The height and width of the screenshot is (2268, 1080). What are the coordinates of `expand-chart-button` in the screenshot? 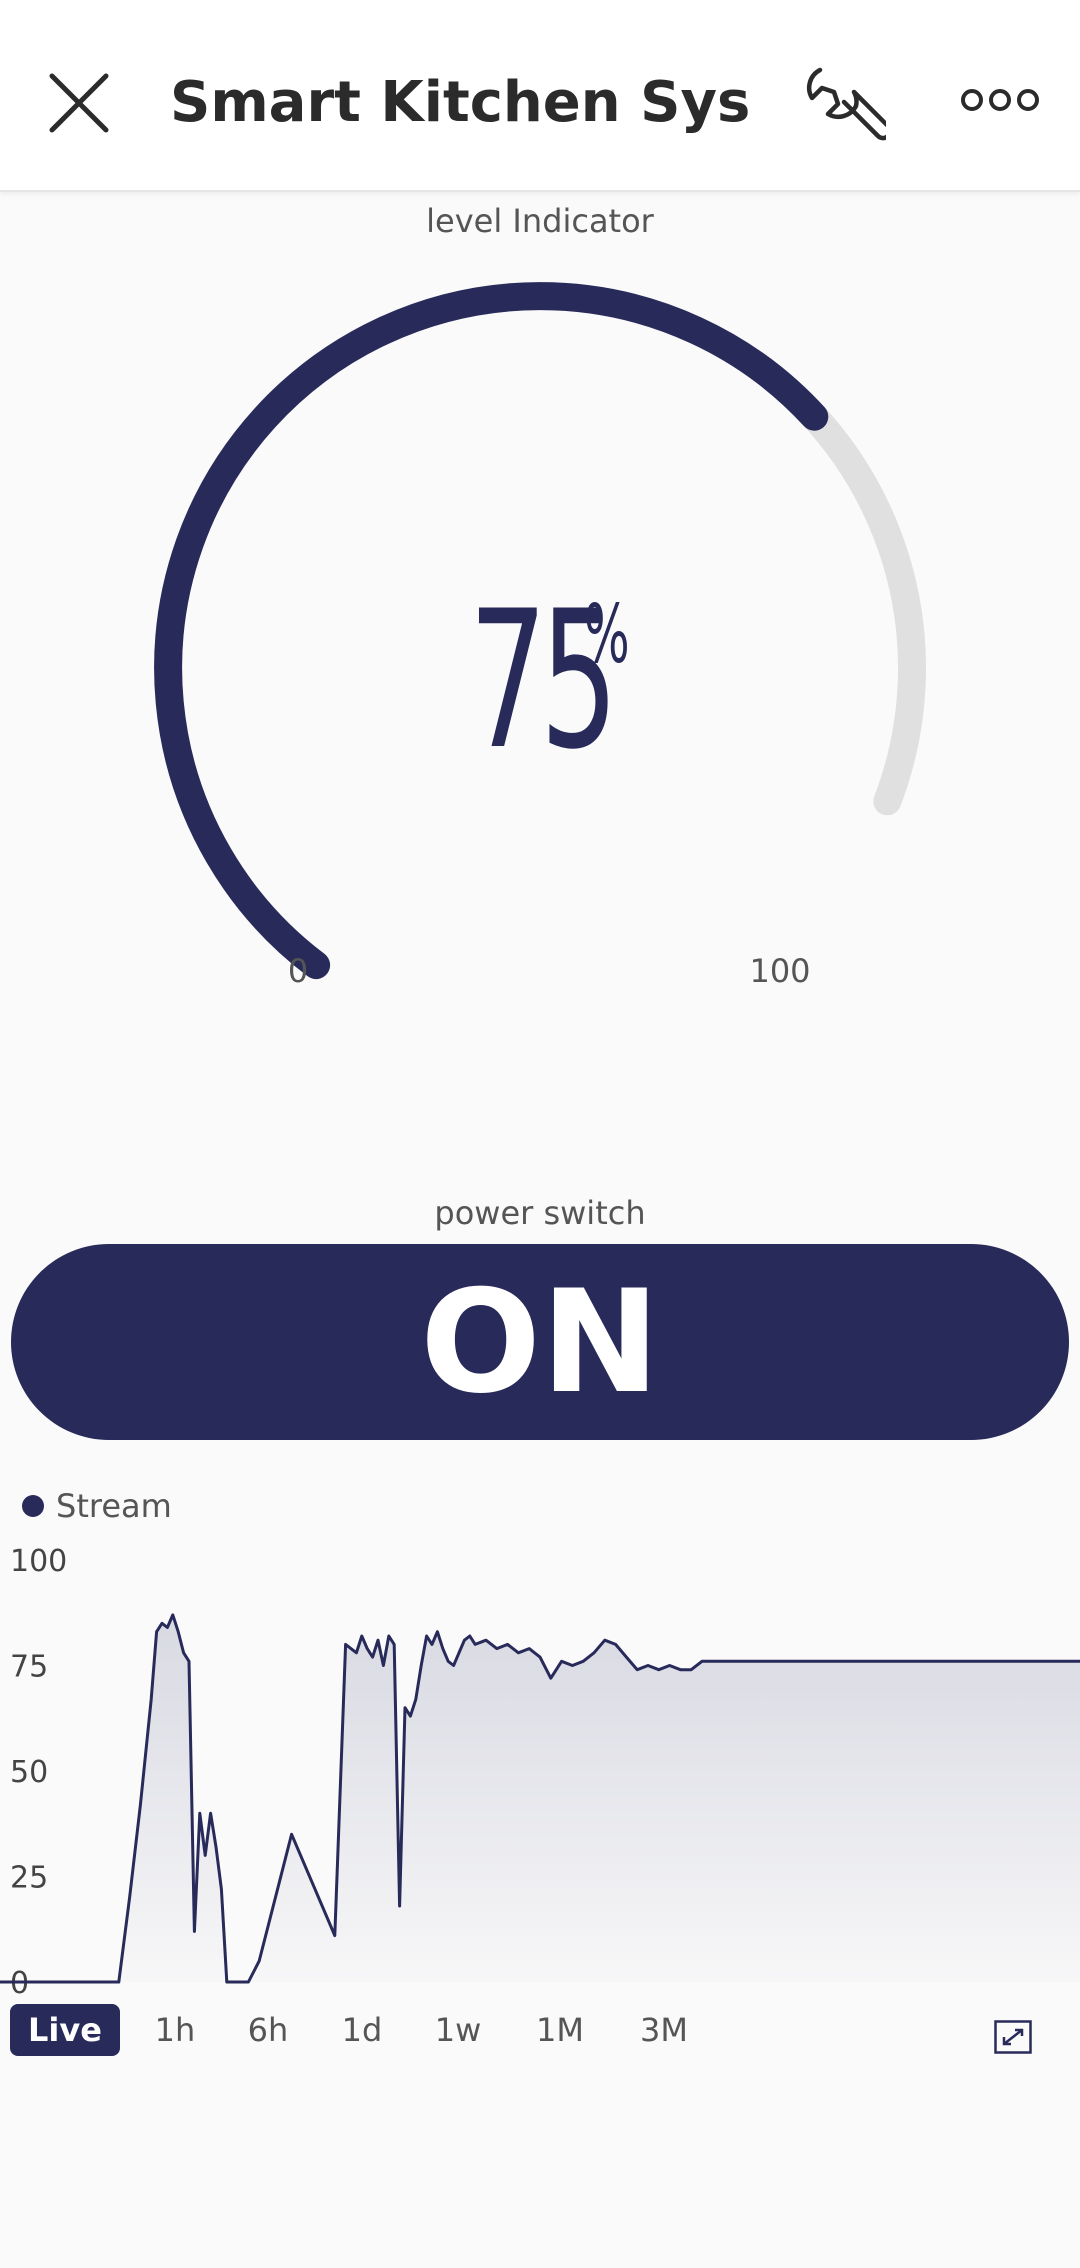 It's located at (1013, 2037).